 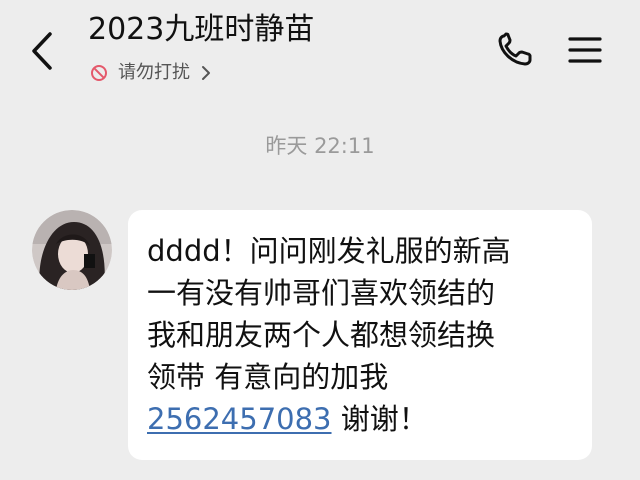 What do you see at coordinates (99, 73) in the screenshot?
I see `do-not-disturb-icon` at bounding box center [99, 73].